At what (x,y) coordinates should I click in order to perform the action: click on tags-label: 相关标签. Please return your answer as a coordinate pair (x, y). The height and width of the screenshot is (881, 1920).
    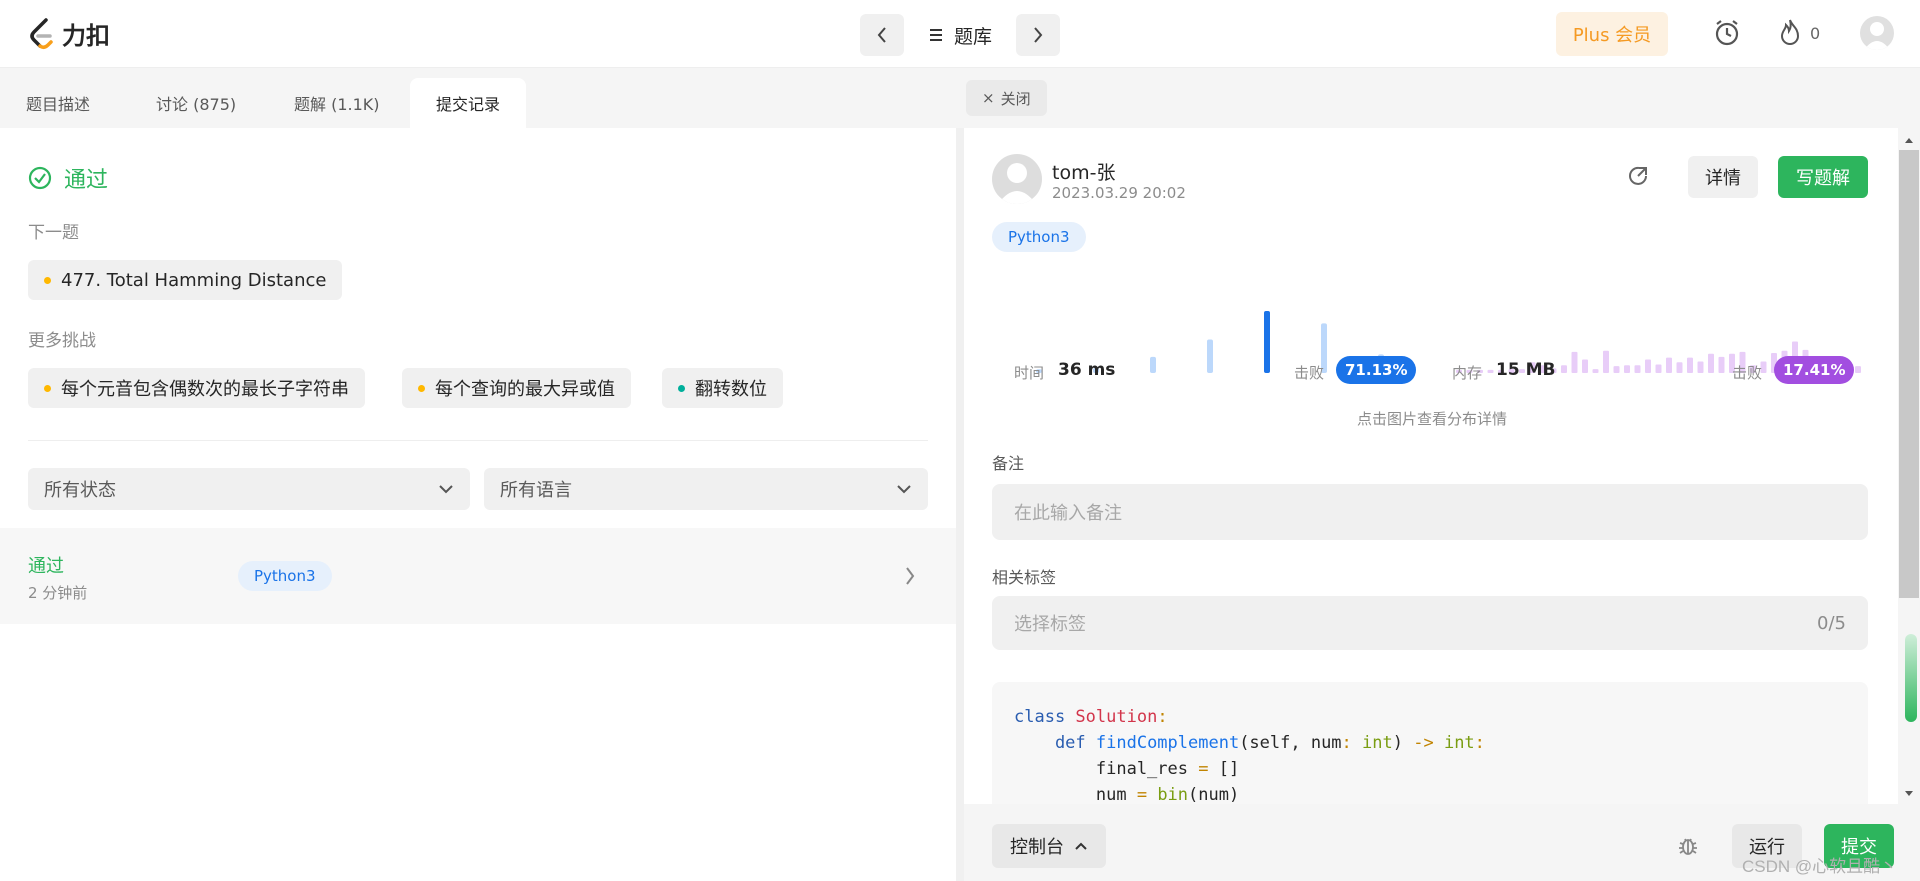
    Looking at the image, I should click on (1024, 577).